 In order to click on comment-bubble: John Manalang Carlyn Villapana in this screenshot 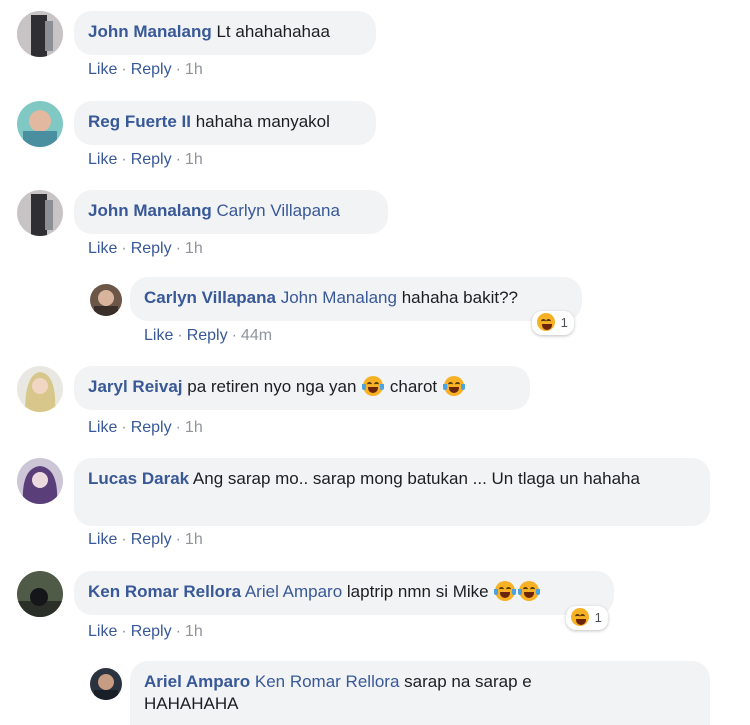, I will do `click(231, 212)`.